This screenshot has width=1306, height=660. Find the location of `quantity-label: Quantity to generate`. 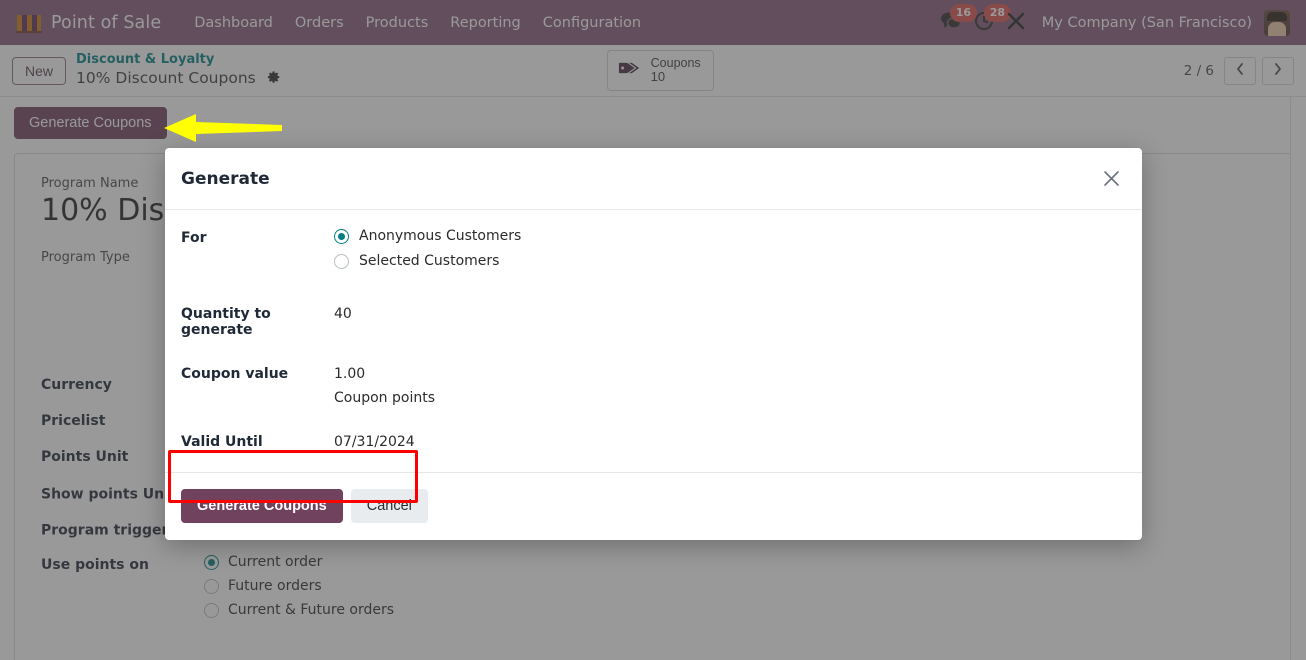

quantity-label: Quantity to generate is located at coordinates (226, 322).